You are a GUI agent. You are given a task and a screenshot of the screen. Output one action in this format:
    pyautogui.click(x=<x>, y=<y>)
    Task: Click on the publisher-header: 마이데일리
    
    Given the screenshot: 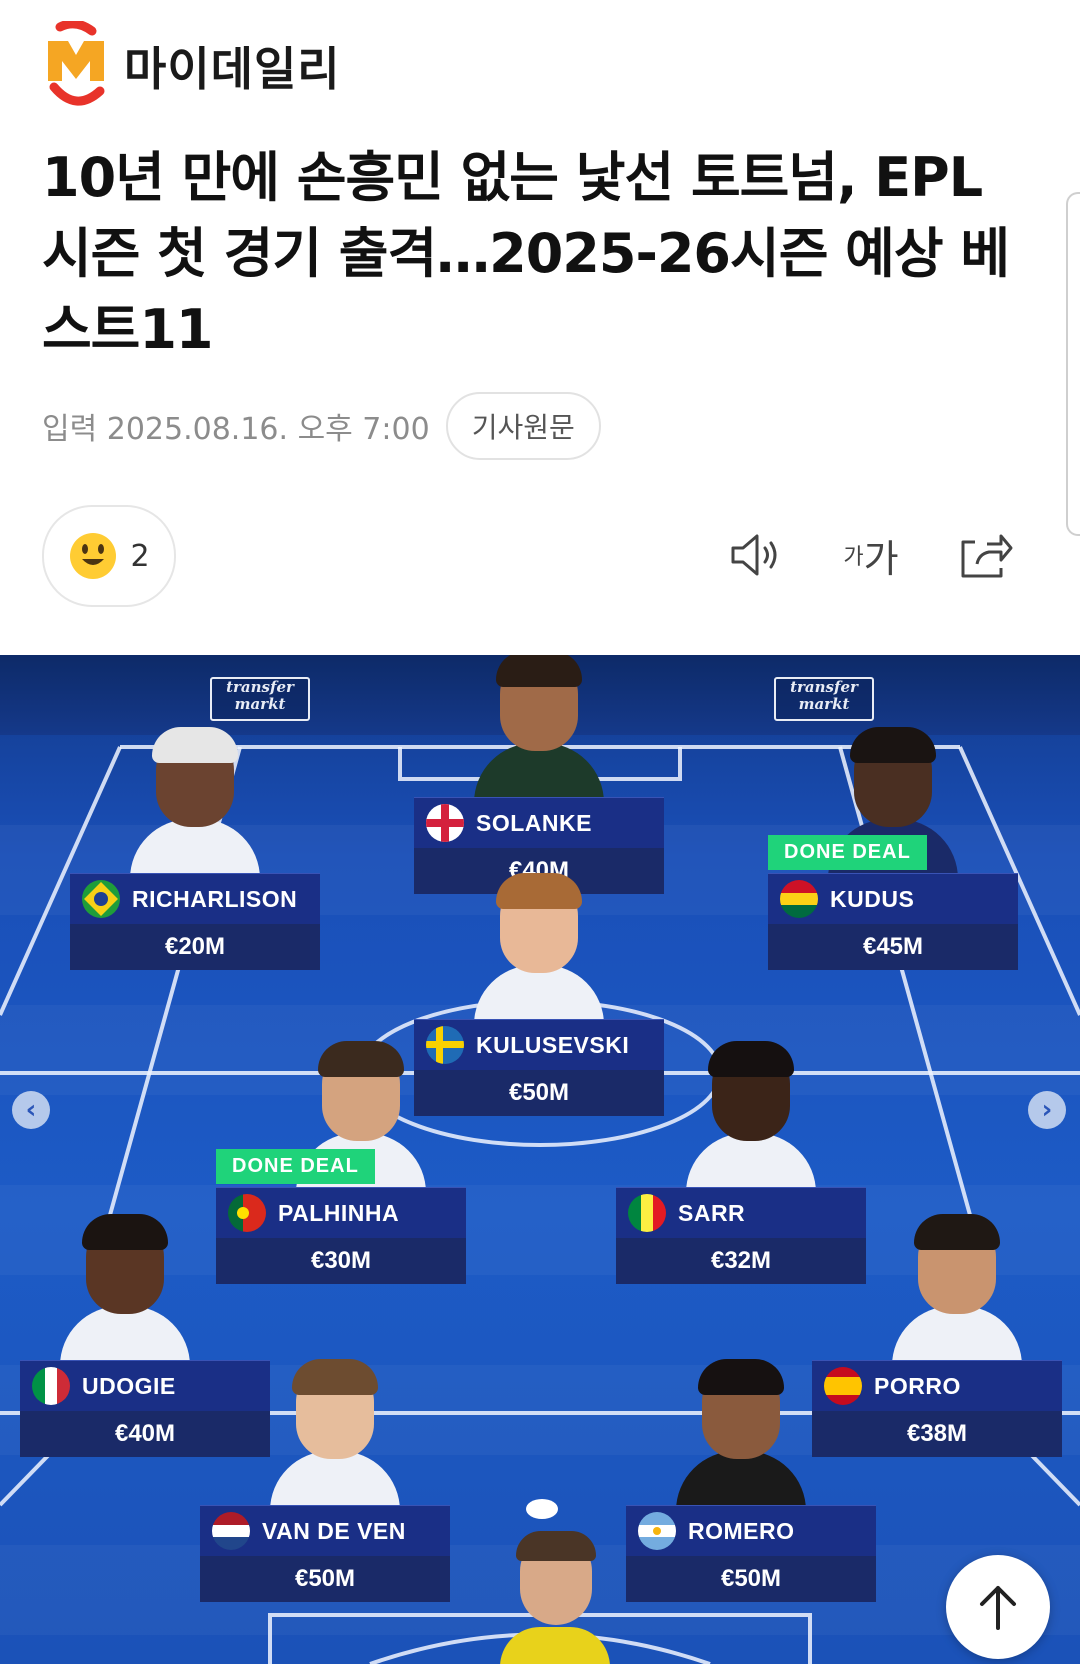 What is the action you would take?
    pyautogui.click(x=190, y=65)
    